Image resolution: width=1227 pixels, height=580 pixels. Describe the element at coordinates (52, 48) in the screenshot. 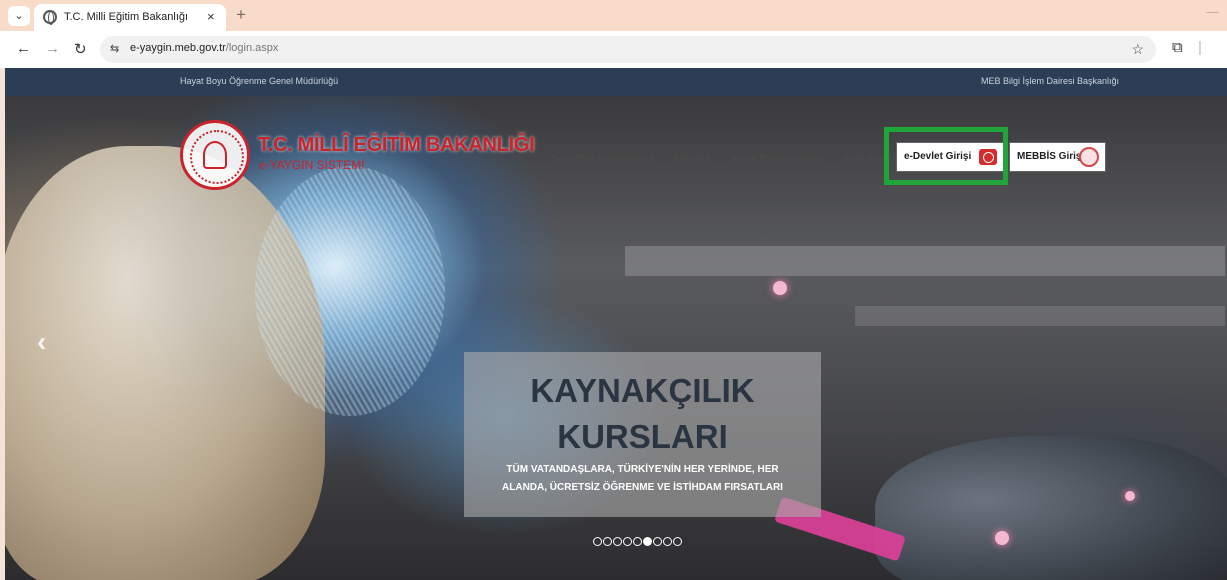

I see `forward-arrow-icon: →` at that location.